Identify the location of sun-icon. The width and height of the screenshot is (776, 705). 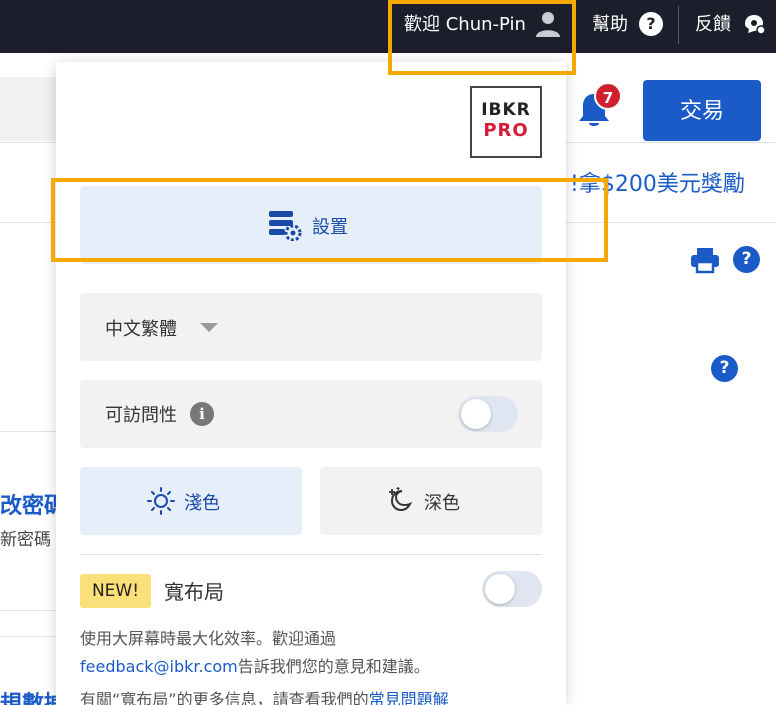
(161, 501).